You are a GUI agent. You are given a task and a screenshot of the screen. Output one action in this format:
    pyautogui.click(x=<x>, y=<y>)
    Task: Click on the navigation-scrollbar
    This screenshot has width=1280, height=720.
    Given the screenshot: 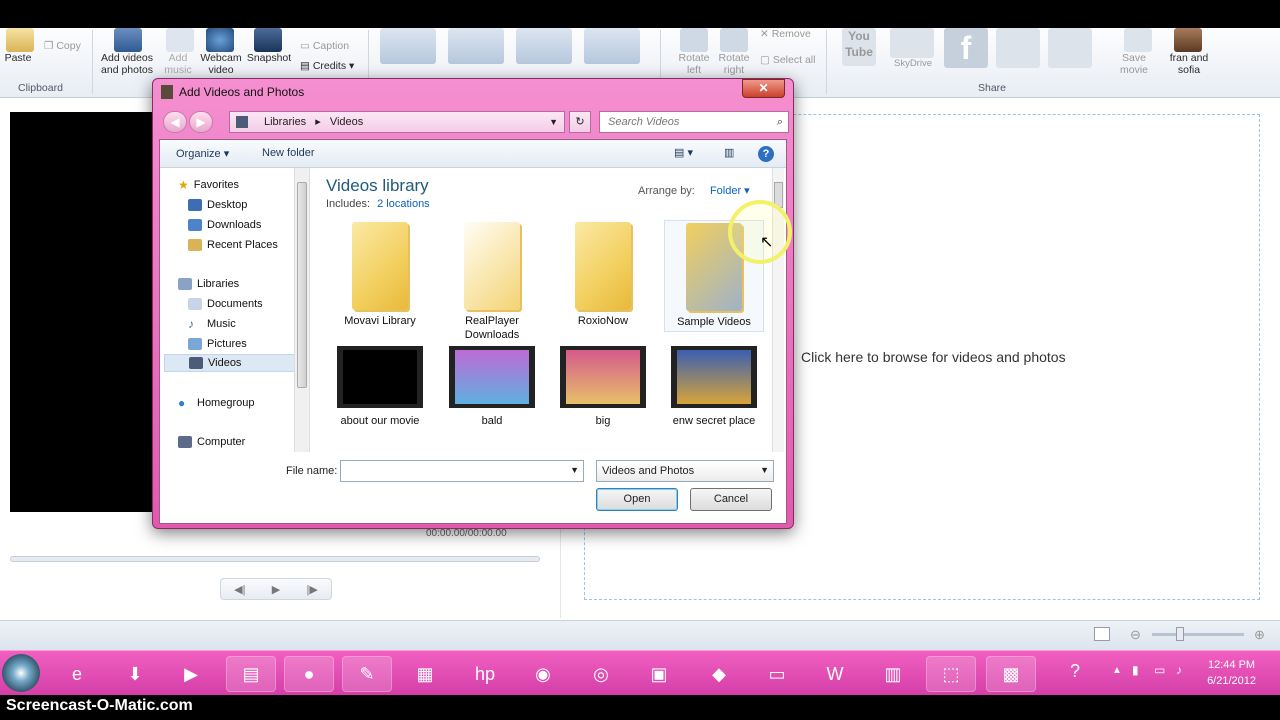 What is the action you would take?
    pyautogui.click(x=301, y=310)
    